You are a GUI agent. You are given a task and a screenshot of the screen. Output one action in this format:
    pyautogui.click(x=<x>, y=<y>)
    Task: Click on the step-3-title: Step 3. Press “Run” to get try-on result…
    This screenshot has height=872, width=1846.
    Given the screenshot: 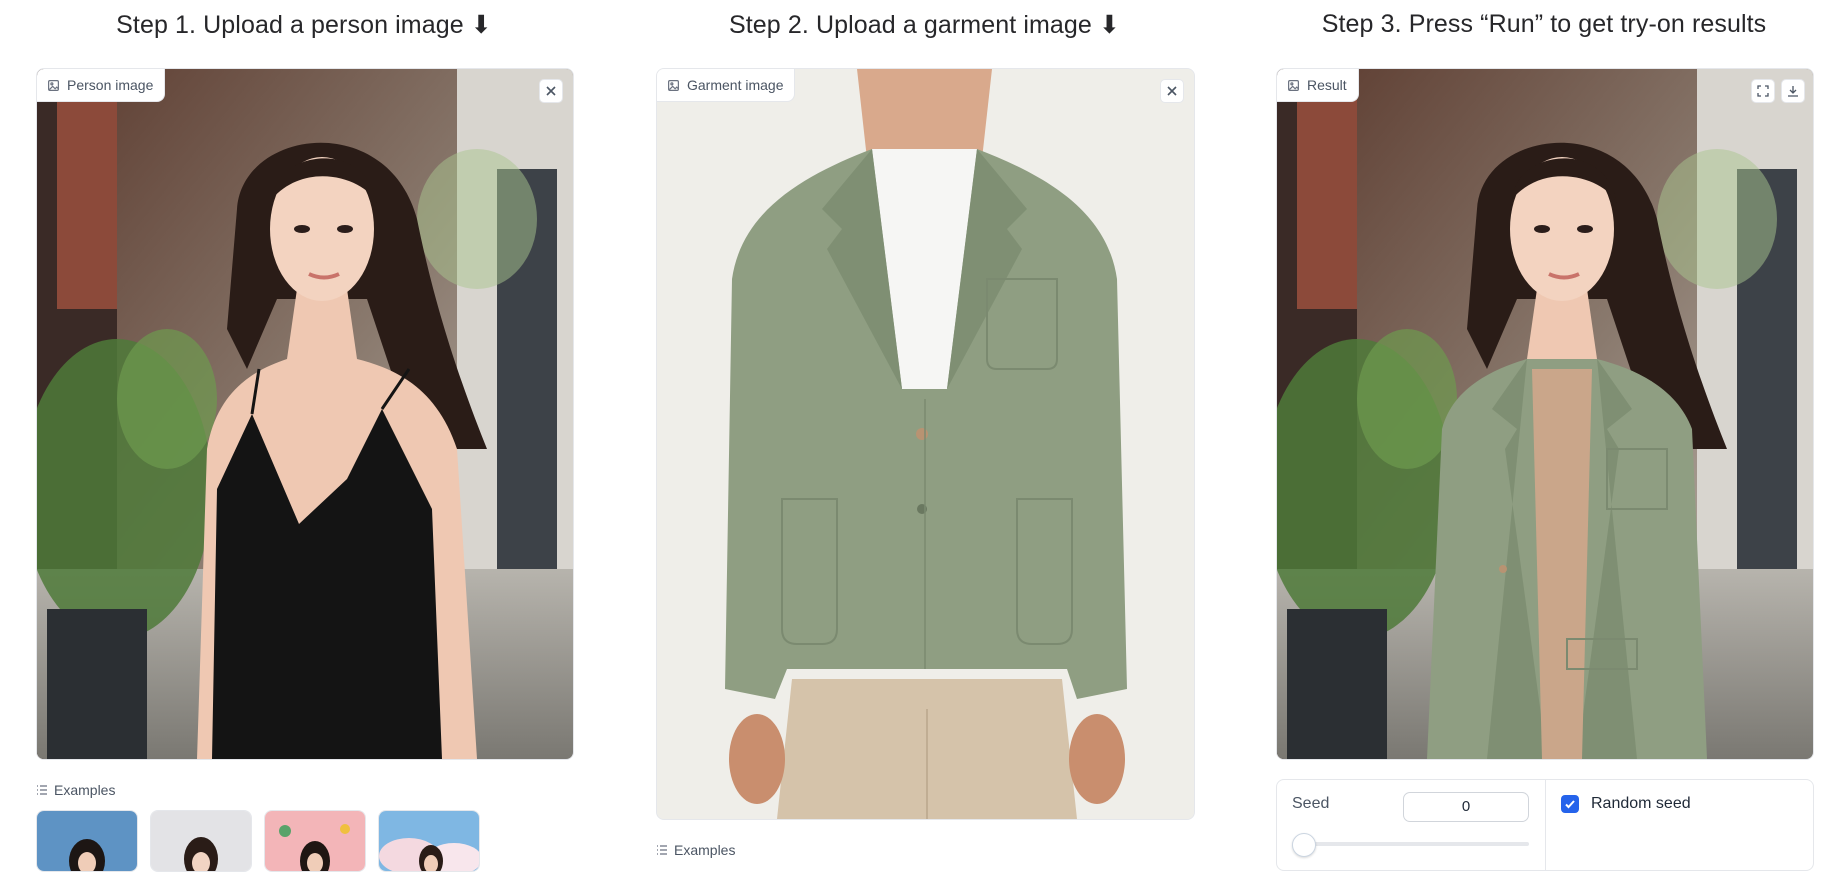 What is the action you would take?
    pyautogui.click(x=1544, y=24)
    